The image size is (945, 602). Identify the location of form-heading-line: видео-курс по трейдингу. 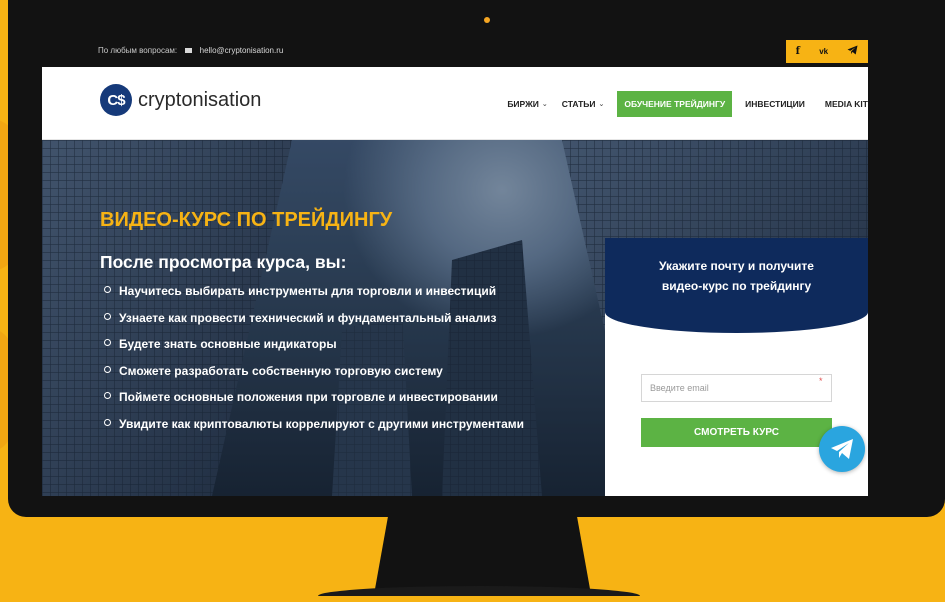
(736, 286).